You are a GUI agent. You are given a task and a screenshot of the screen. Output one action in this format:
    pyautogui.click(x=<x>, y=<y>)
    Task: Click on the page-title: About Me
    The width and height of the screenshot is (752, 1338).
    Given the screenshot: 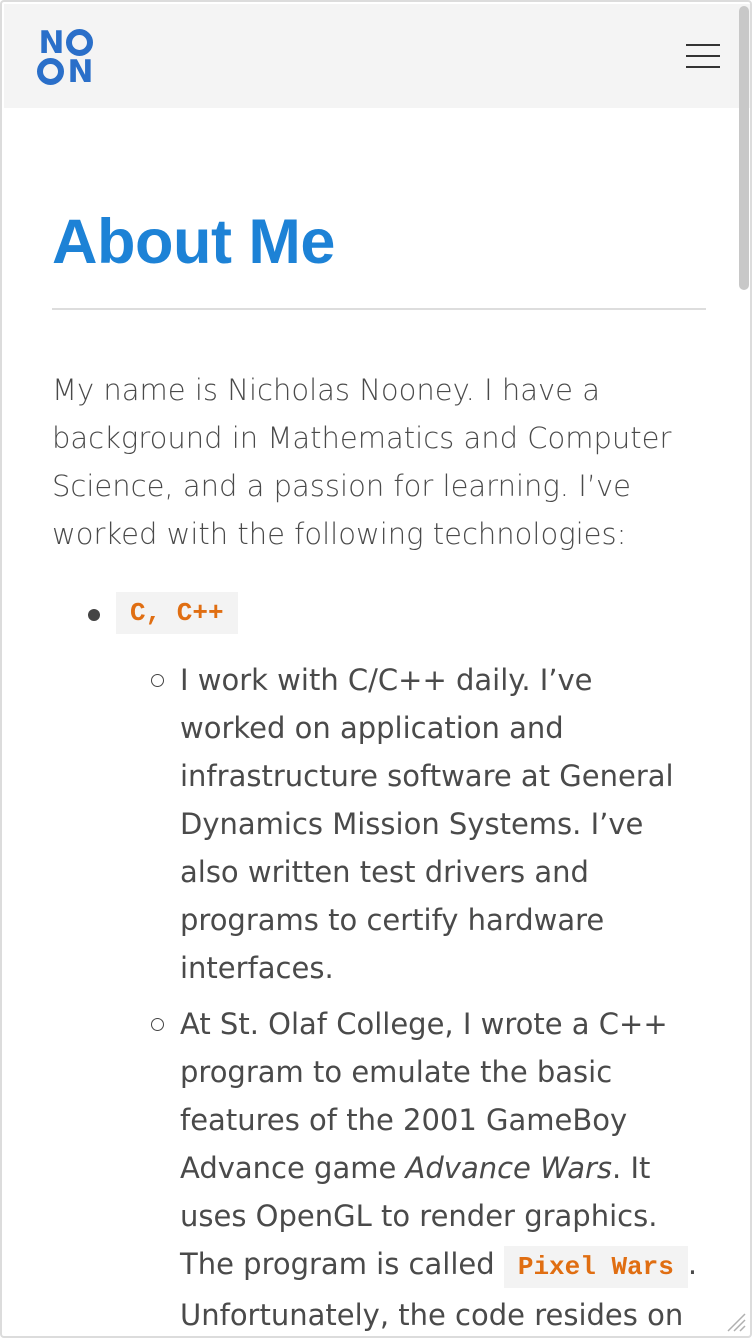 What is the action you would take?
    pyautogui.click(x=193, y=242)
    